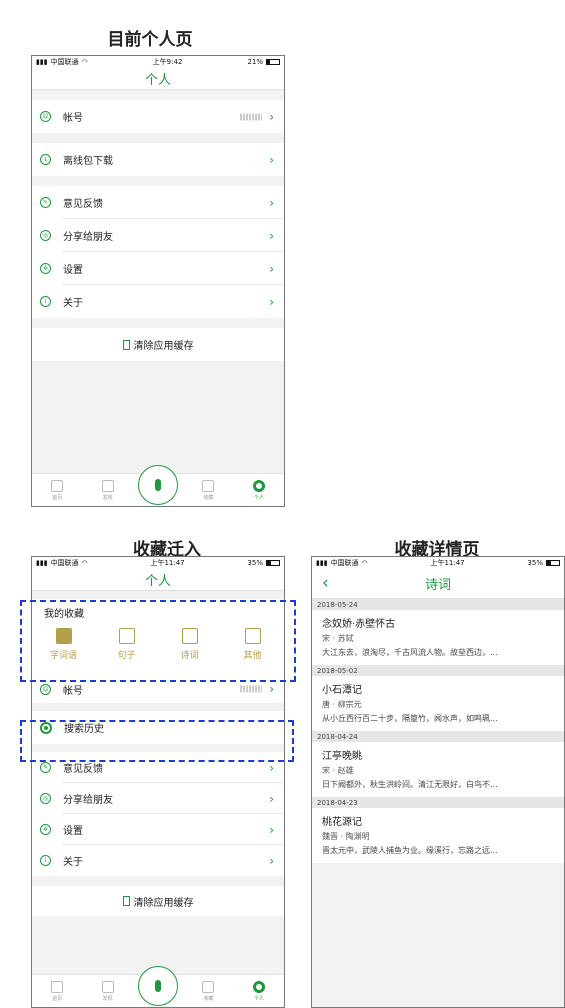  What do you see at coordinates (342, 822) in the screenshot?
I see `poem-title: 桃花源记` at bounding box center [342, 822].